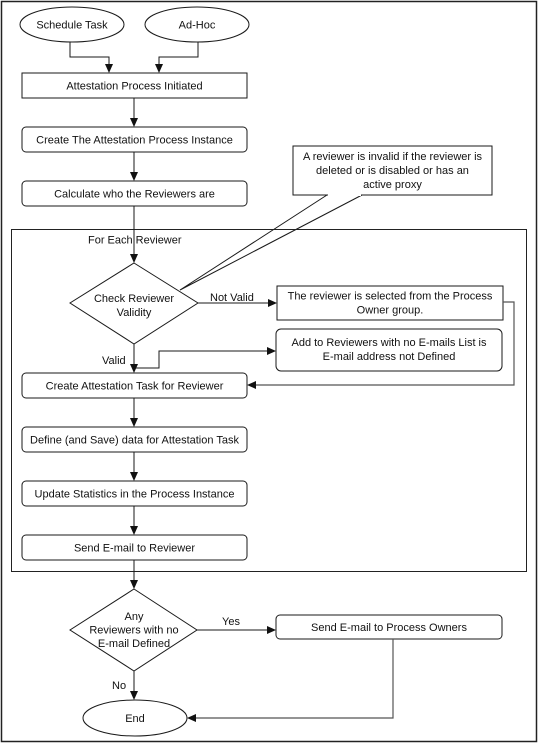 Image resolution: width=538 pixels, height=743 pixels. I want to click on note-no-email-list-line-2: E-mail address not Defined, so click(389, 357).